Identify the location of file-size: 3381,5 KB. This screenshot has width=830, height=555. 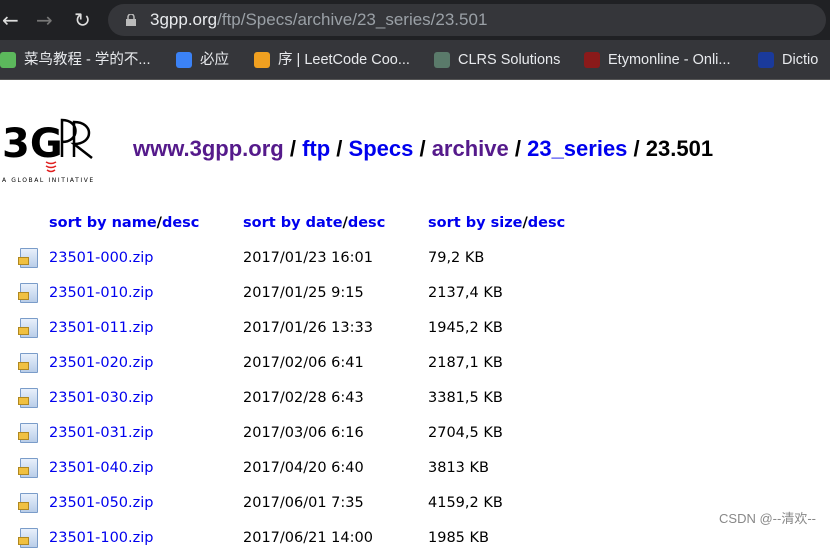
(465, 397).